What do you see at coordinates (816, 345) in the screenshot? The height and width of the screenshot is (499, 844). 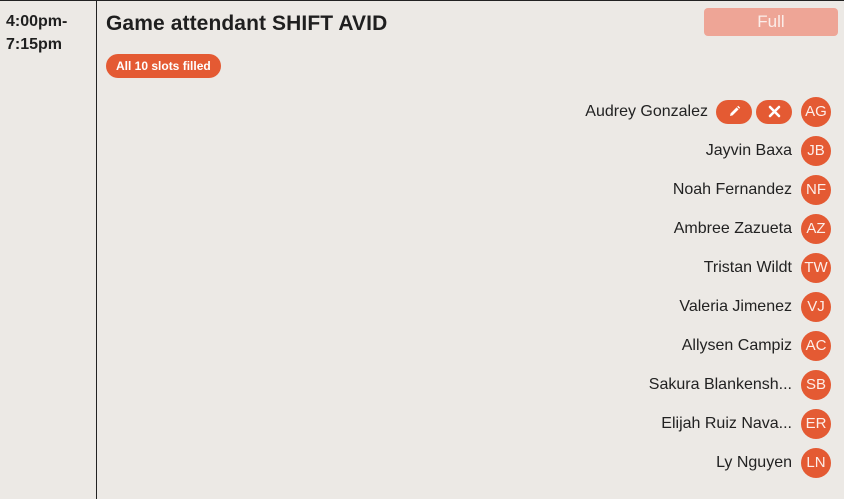 I see `avatar: AC` at bounding box center [816, 345].